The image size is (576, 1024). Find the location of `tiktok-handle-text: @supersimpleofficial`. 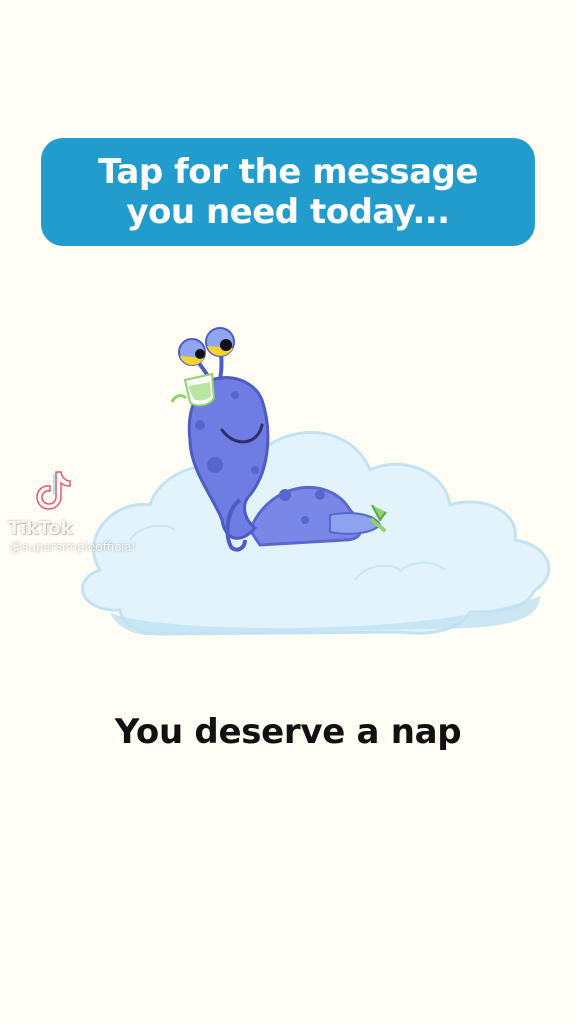

tiktok-handle-text: @supersimpleofficial is located at coordinates (72, 547).